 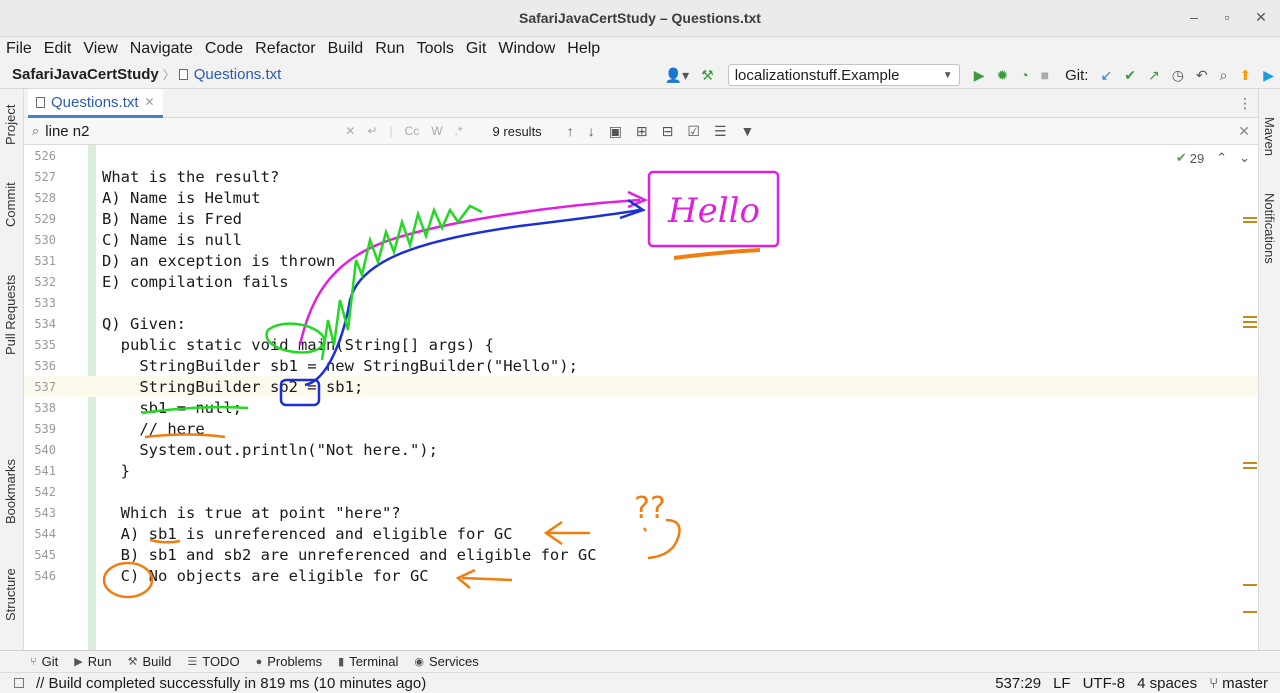 What do you see at coordinates (40, 324) in the screenshot?
I see `line-number: 534` at bounding box center [40, 324].